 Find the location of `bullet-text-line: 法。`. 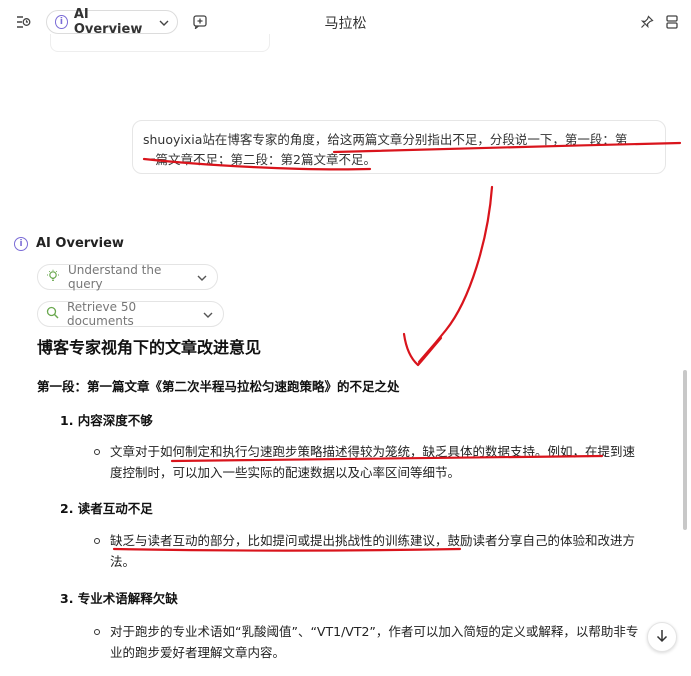

bullet-text-line: 法。 is located at coordinates (123, 561).